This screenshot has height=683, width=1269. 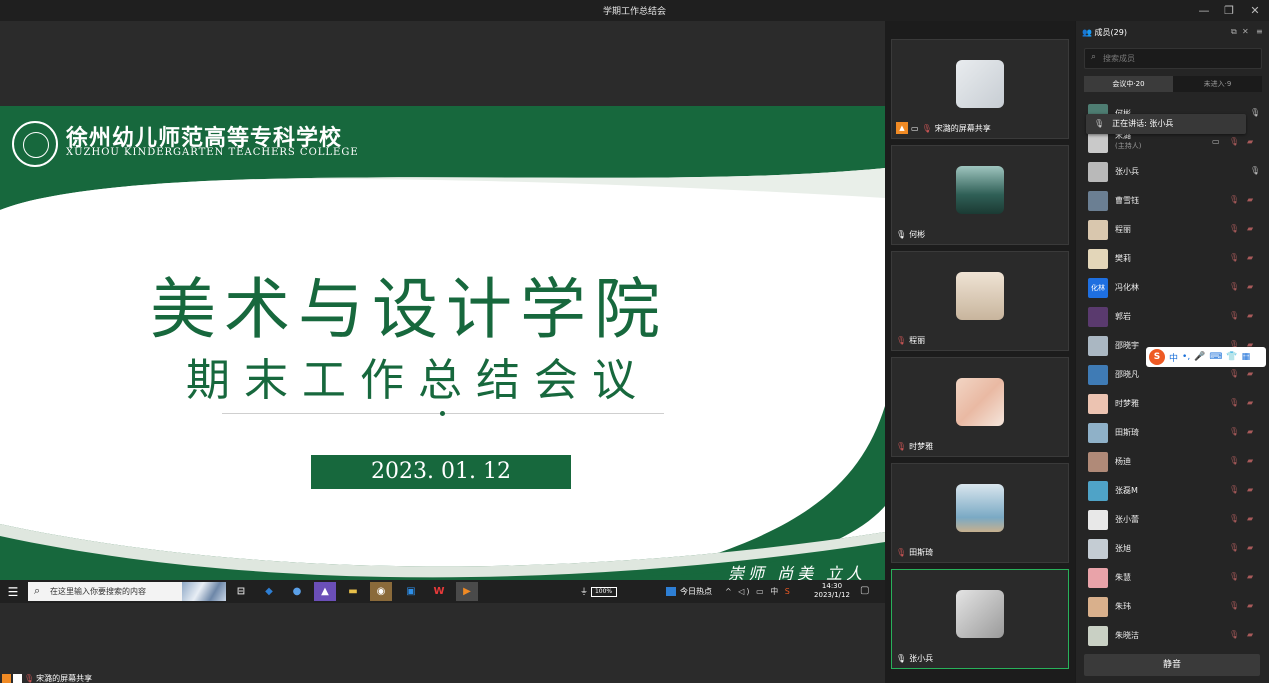 What do you see at coordinates (1128, 146) in the screenshot?
I see `member-role: (主持人)` at bounding box center [1128, 146].